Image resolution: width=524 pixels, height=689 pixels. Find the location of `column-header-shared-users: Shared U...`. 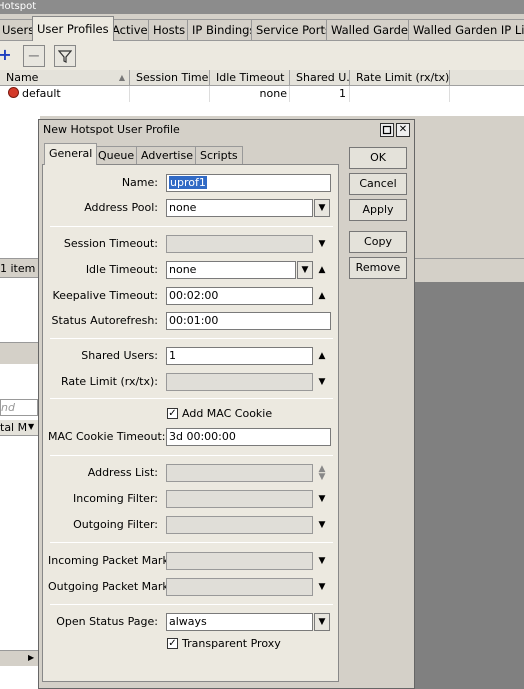

column-header-shared-users: Shared U... is located at coordinates (320, 78).